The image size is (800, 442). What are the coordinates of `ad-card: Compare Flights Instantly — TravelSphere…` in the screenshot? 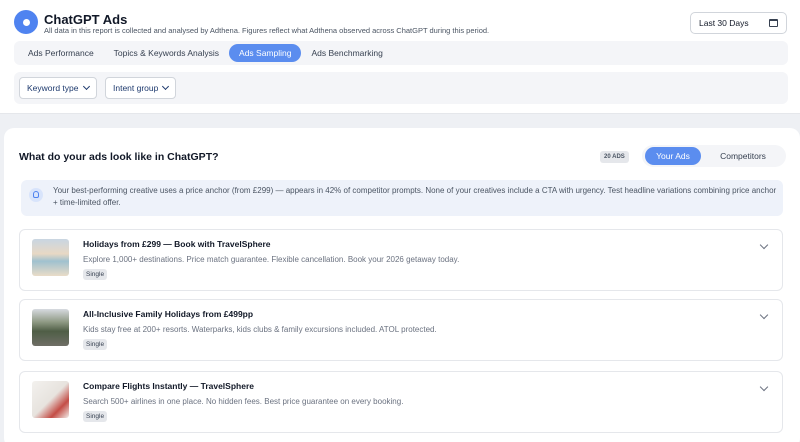 It's located at (401, 402).